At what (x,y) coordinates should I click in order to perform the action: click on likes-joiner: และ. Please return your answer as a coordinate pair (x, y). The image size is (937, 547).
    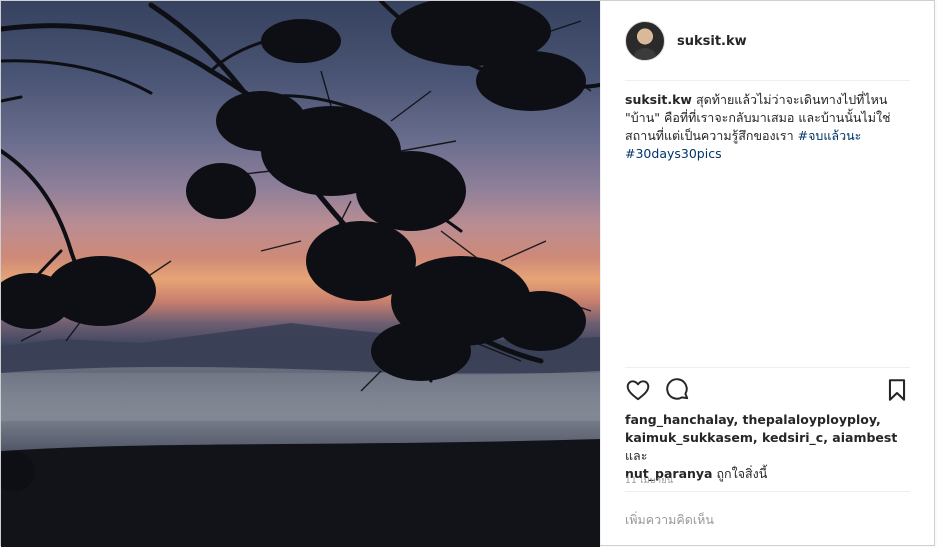
    Looking at the image, I should click on (636, 455).